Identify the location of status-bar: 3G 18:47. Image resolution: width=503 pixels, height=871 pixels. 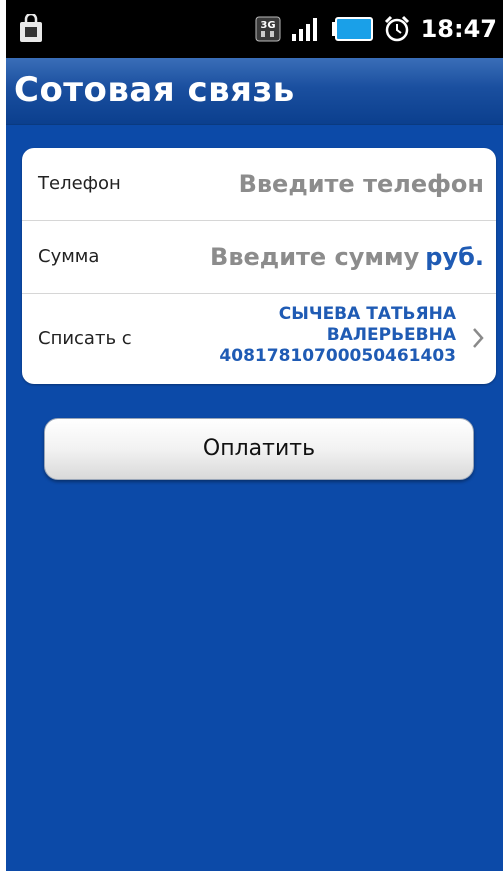
(254, 29).